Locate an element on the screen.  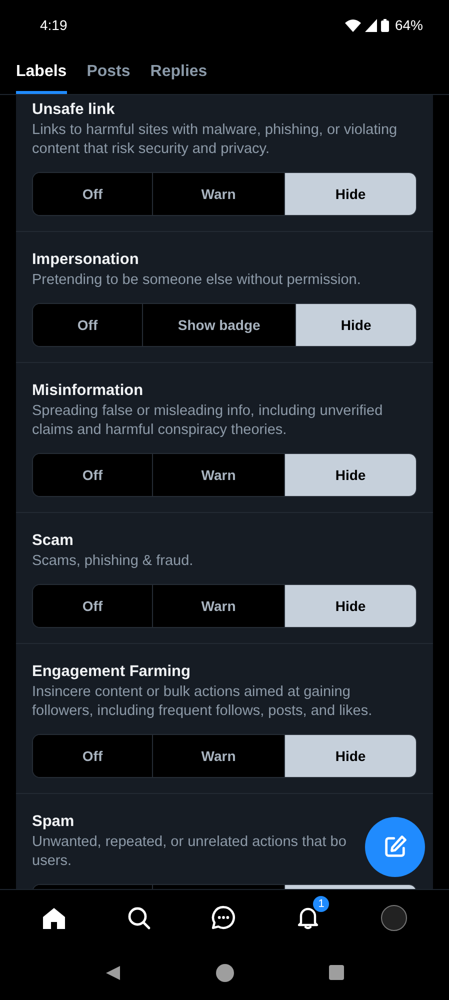
label-description: Scams, phishing & fraud. is located at coordinates (113, 561).